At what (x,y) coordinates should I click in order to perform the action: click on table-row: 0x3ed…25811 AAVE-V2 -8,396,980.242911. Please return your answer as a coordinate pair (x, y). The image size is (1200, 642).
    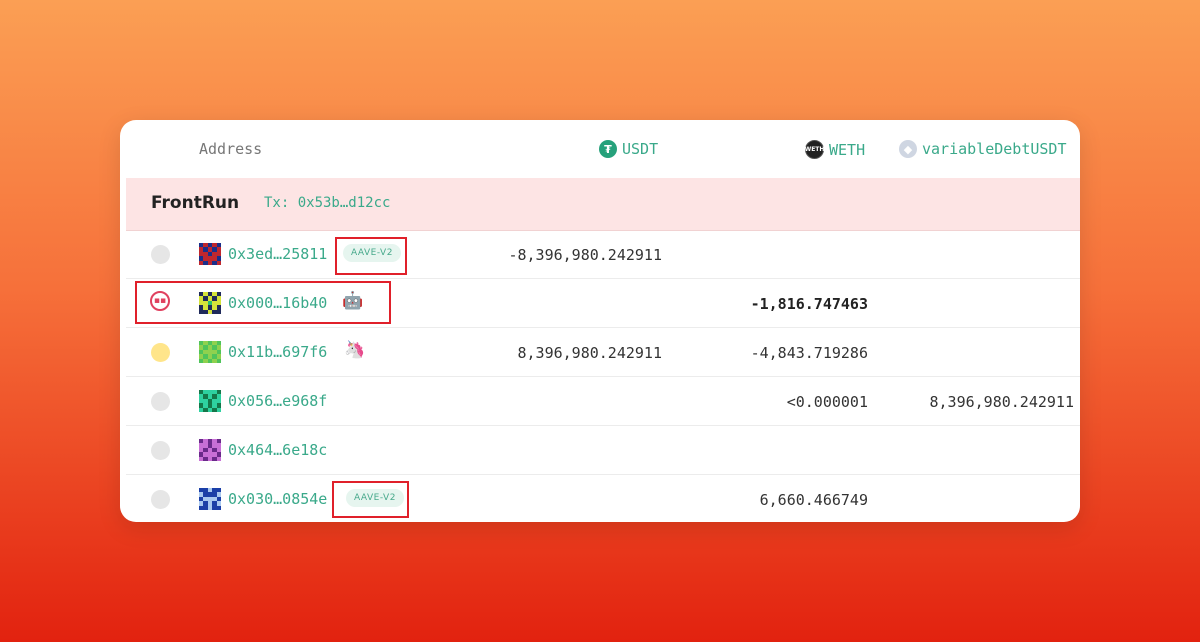
    Looking at the image, I should click on (603, 254).